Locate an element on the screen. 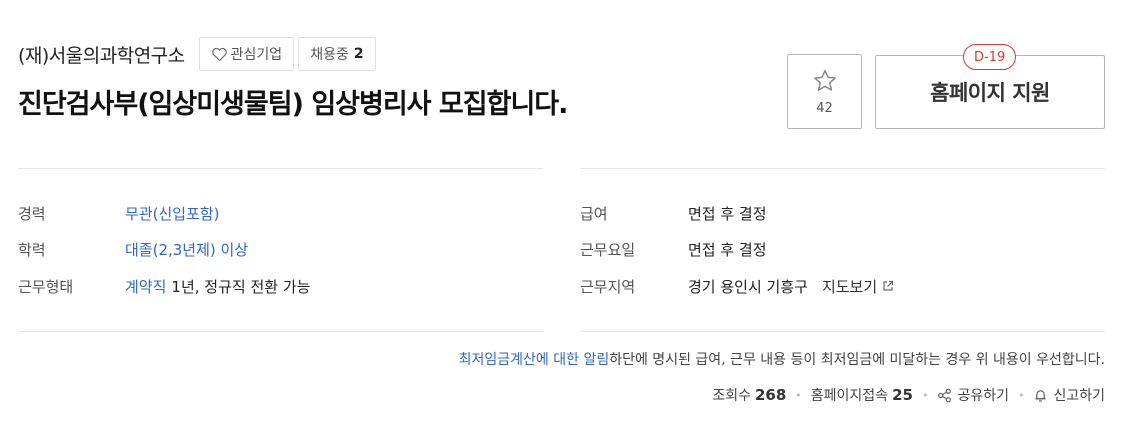 The height and width of the screenshot is (442, 1135). external-link-icon is located at coordinates (888, 286).